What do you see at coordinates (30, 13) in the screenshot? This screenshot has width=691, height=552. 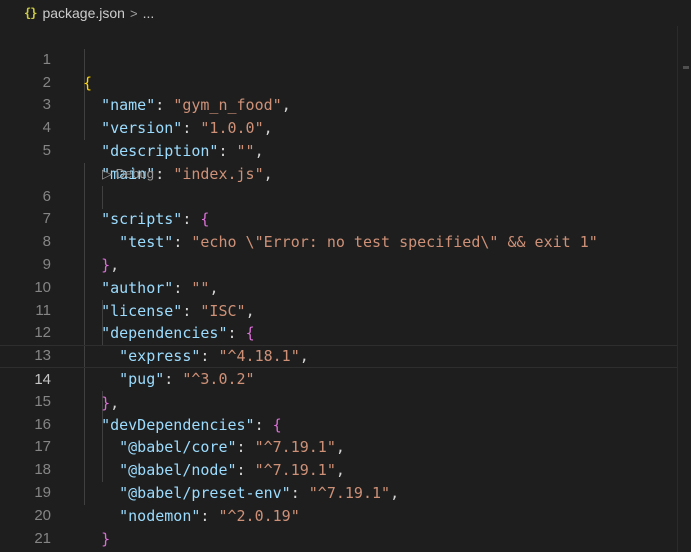 I see `json-file-icon: {}` at bounding box center [30, 13].